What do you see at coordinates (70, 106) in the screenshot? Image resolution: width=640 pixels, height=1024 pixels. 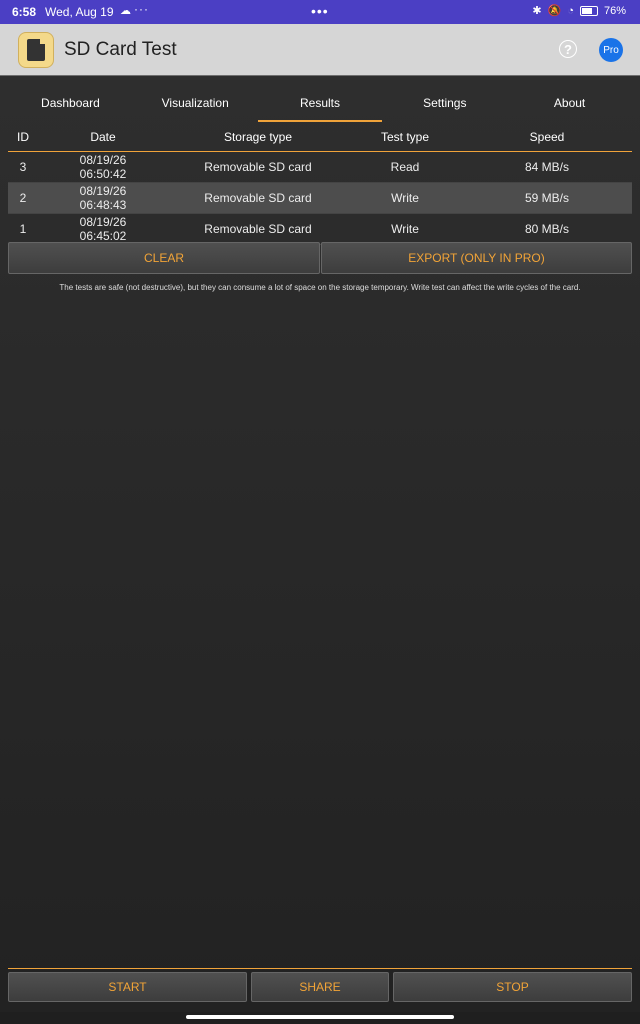 I see `tab-dashboard: Dashboard` at bounding box center [70, 106].